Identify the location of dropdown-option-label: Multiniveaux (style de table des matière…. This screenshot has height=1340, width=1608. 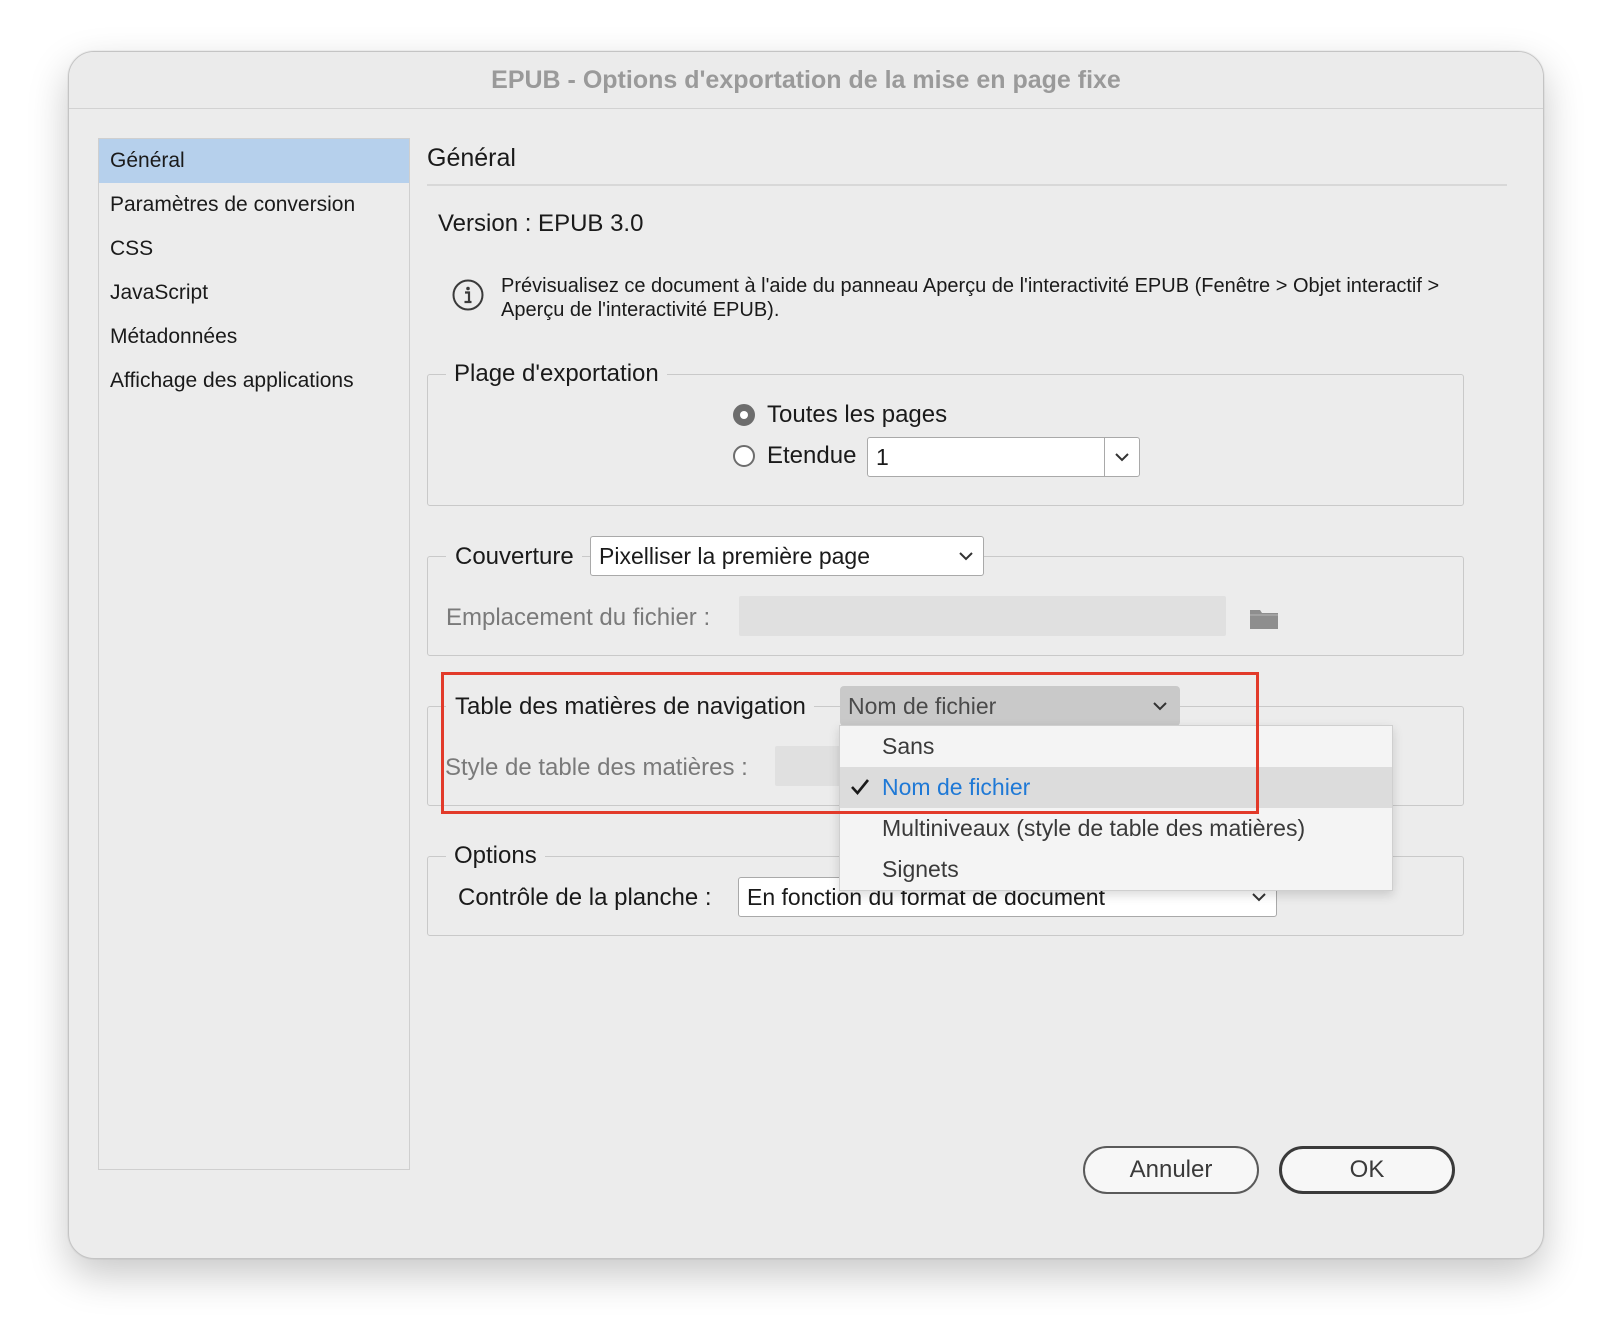
(1093, 828).